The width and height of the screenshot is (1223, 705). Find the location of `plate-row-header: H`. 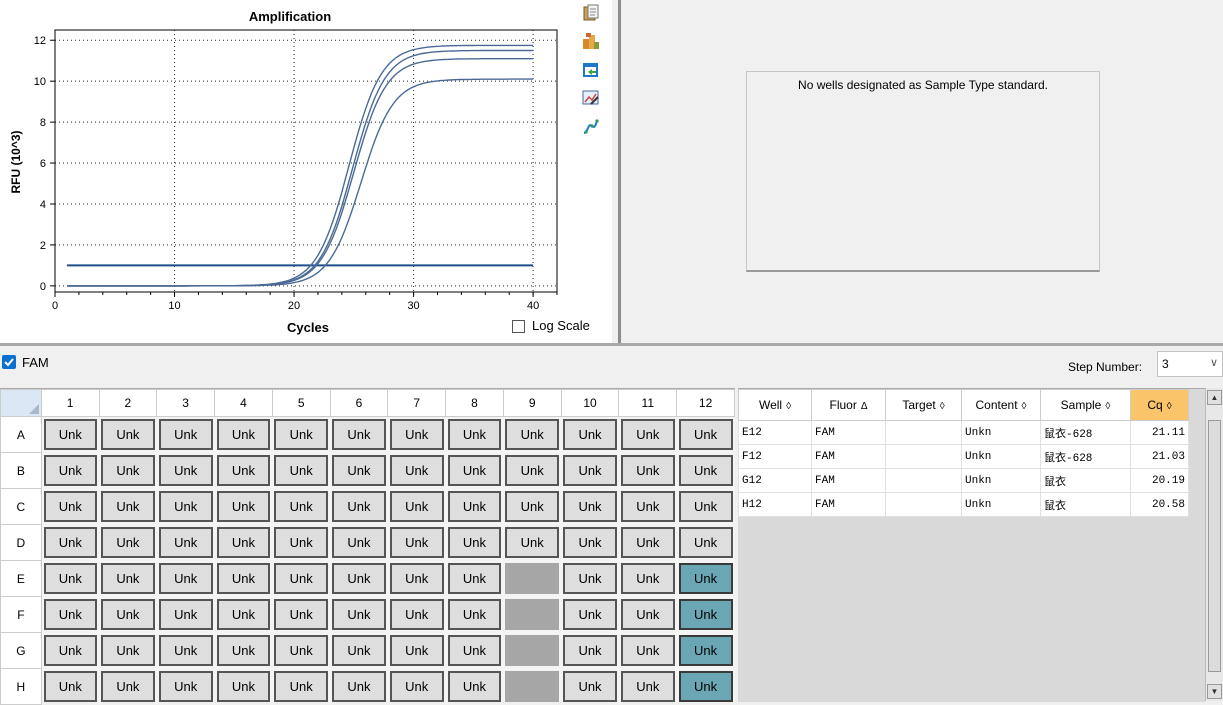

plate-row-header: H is located at coordinates (21, 686).